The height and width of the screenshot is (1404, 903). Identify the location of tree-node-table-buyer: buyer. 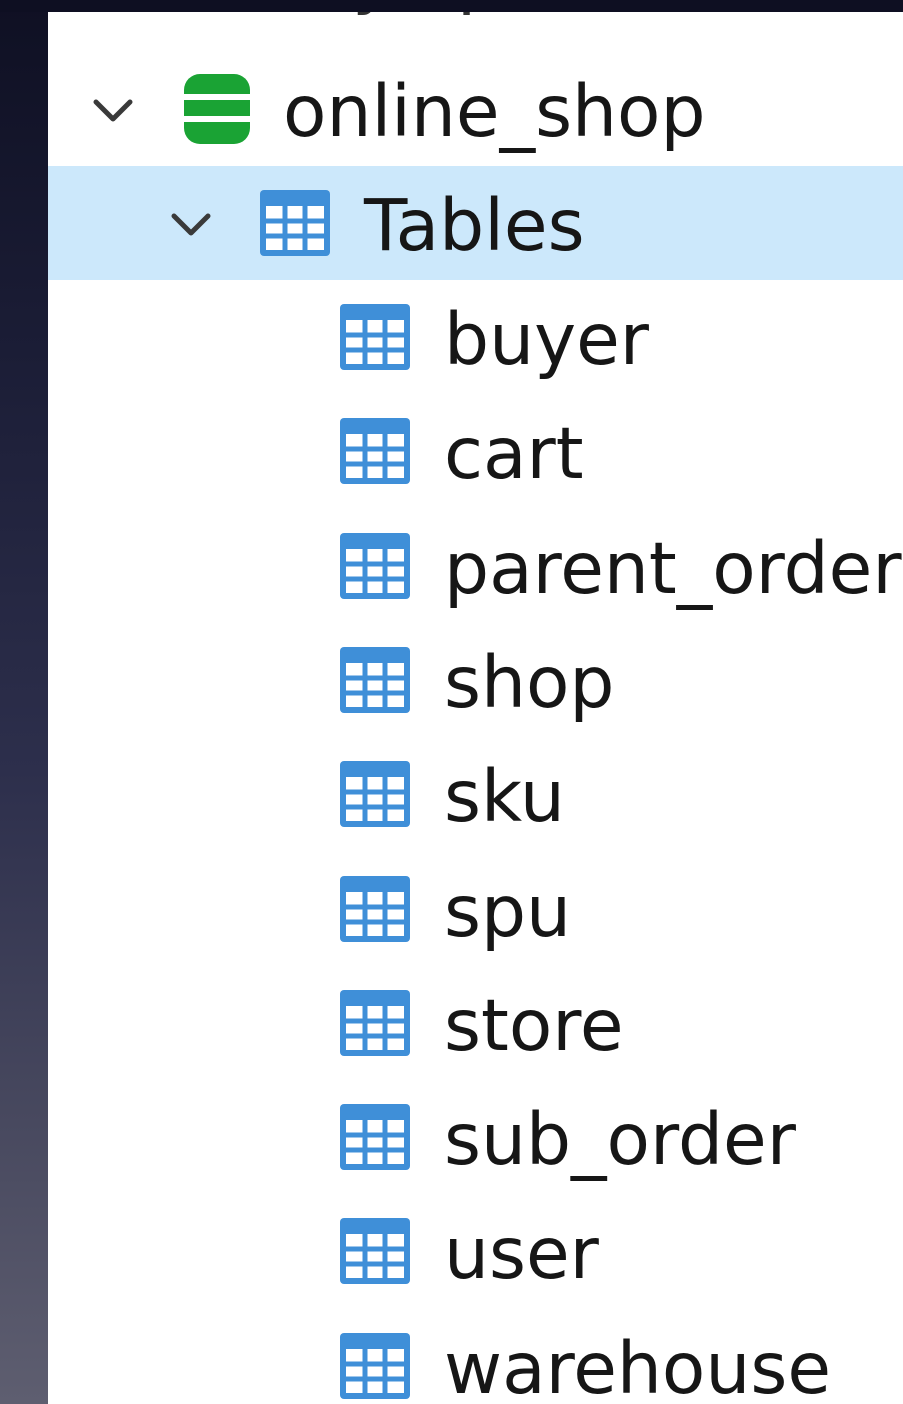
(475, 337).